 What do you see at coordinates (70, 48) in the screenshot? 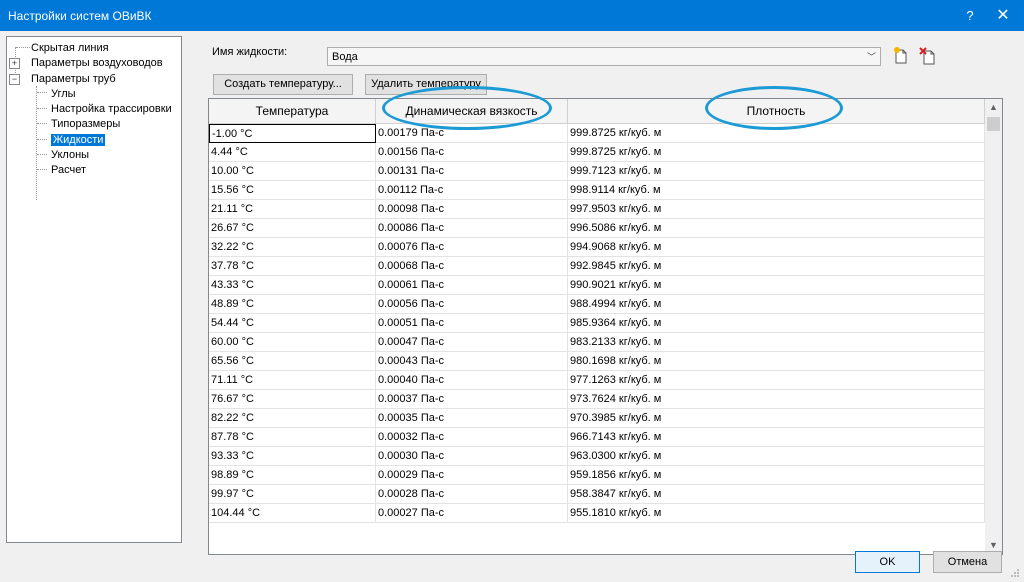
I see `tree-item: Скрытая линия` at bounding box center [70, 48].